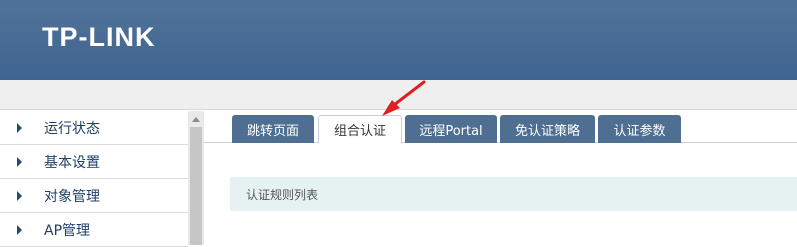  Describe the element at coordinates (547, 129) in the screenshot. I see `tab-auth-free-policy: 免认证策略` at that location.